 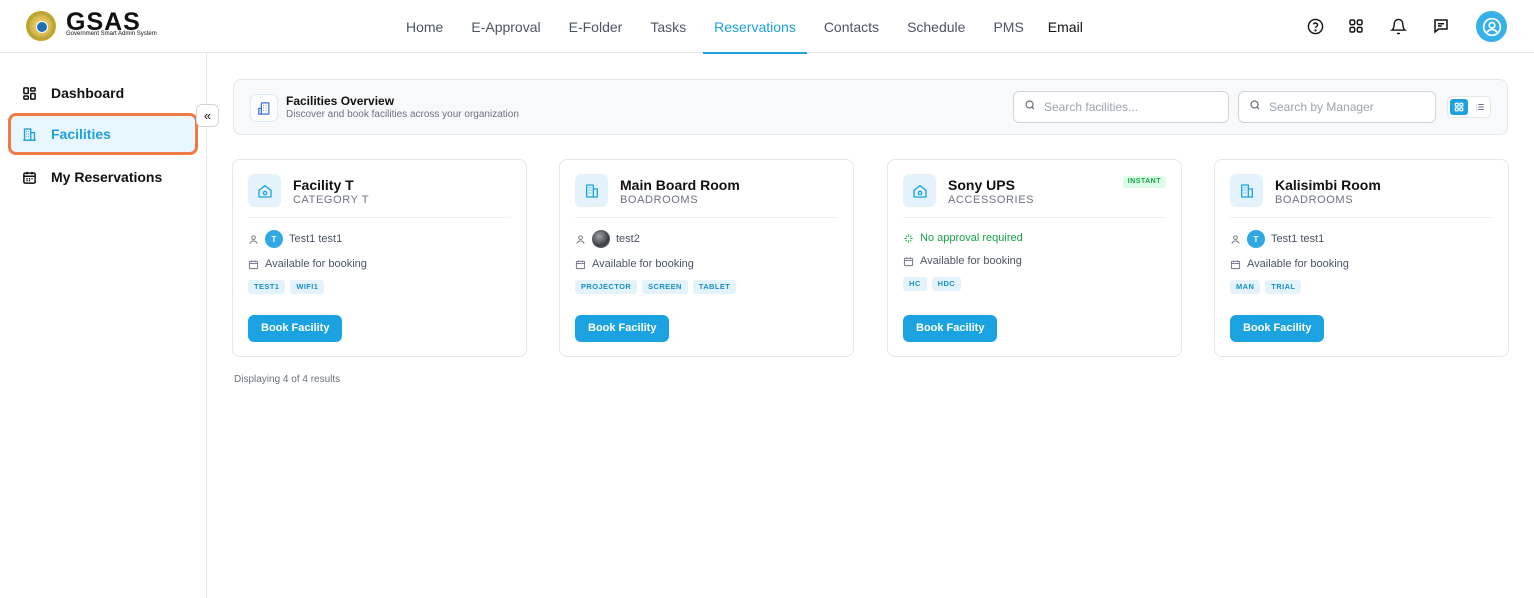 I want to click on tag-list: PROJECTOR SCREEN TABLET, so click(x=656, y=287).